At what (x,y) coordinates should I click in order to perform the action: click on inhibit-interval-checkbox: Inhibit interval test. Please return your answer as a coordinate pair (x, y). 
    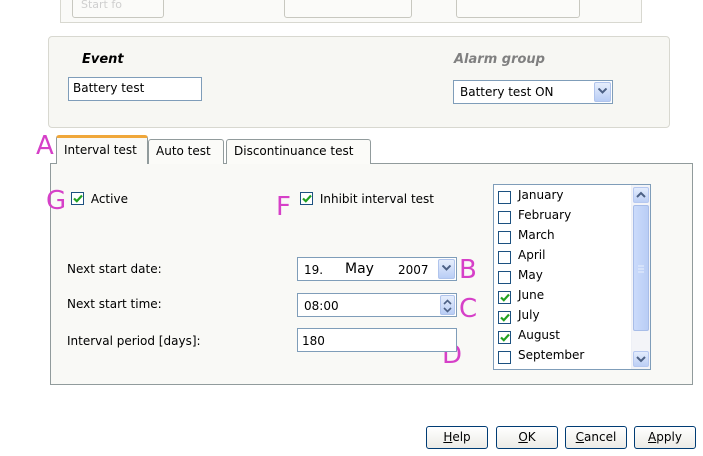
    Looking at the image, I should click on (367, 198).